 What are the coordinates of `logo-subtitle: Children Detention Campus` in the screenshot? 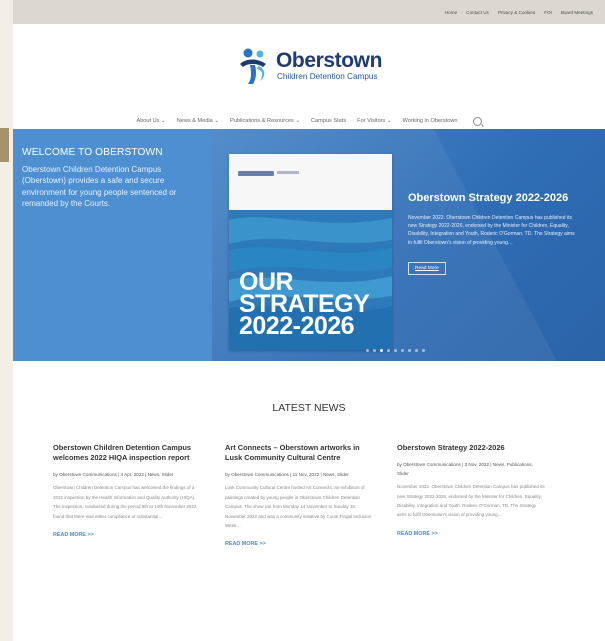 It's located at (327, 76).